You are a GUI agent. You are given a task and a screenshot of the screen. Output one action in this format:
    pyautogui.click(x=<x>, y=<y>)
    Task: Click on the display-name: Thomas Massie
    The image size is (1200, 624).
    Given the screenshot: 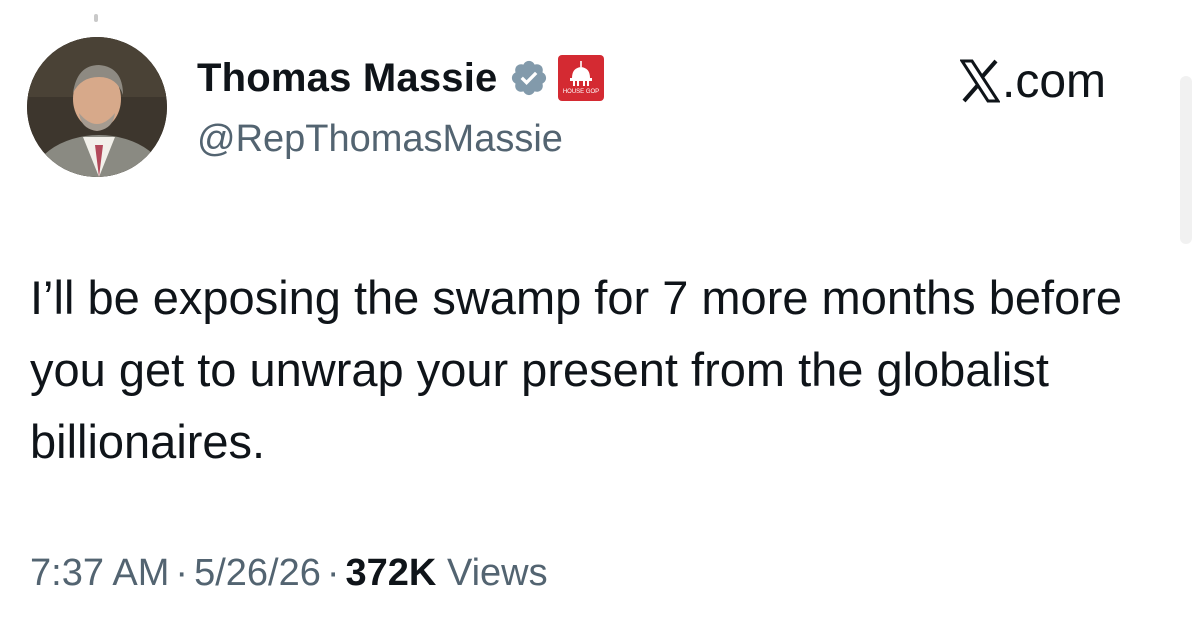 What is the action you would take?
    pyautogui.click(x=347, y=78)
    